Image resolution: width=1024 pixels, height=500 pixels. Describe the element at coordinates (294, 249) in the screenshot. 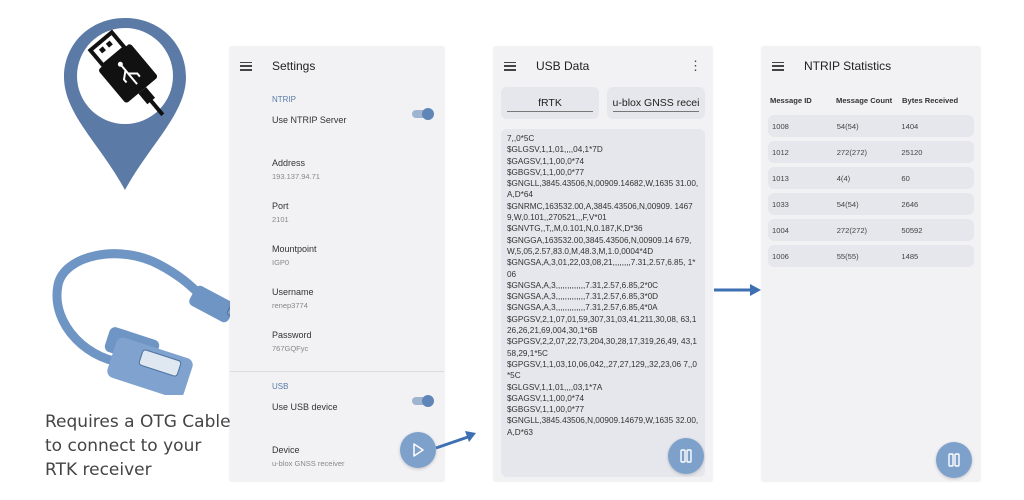

I see `mountpoint-label: Mountpoint` at that location.